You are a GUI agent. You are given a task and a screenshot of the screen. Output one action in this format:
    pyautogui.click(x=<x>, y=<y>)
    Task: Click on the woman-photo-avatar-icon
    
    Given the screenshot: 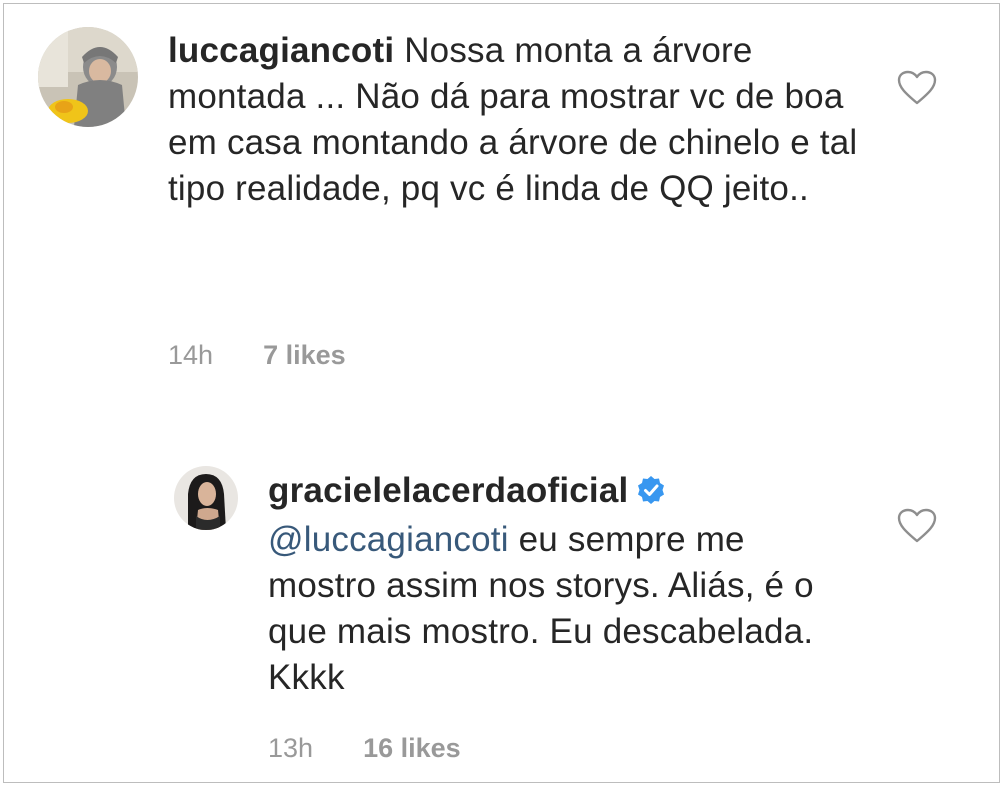 What is the action you would take?
    pyautogui.click(x=206, y=498)
    